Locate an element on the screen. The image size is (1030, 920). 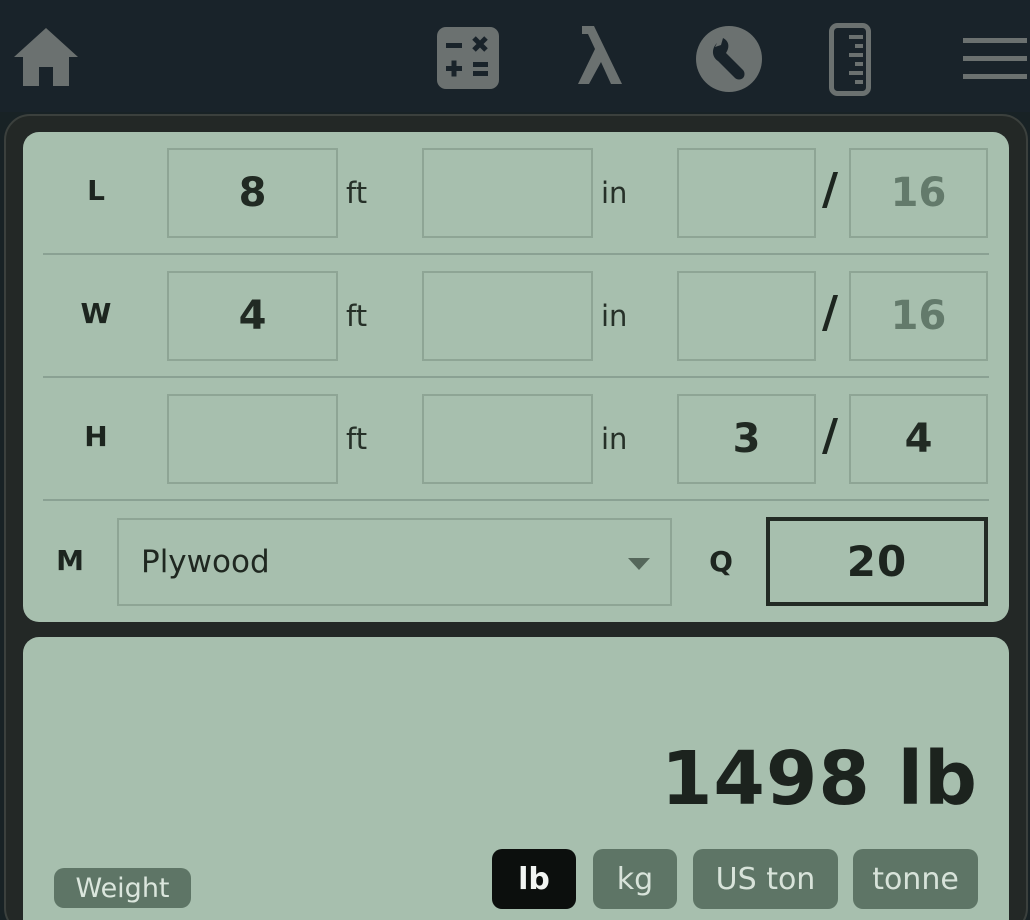
unit-button-tonne: tonne is located at coordinates (915, 879).